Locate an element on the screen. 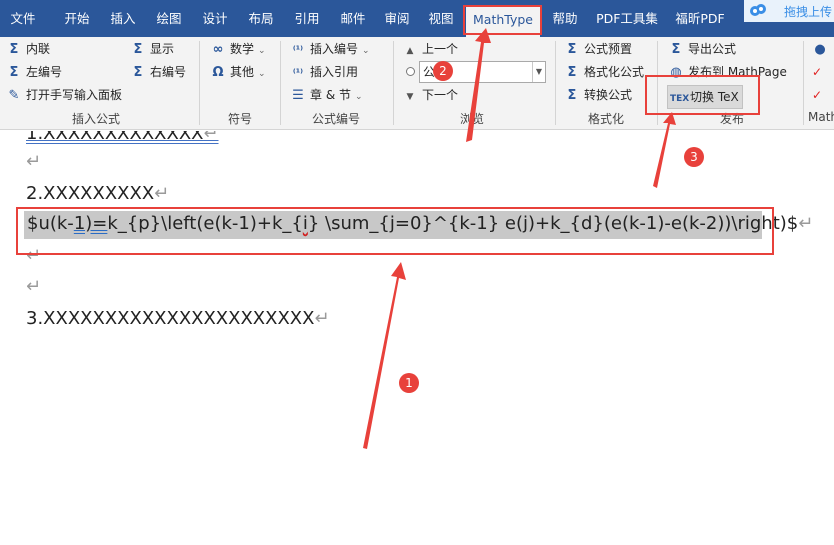 This screenshot has height=545, width=834. insert-number-dropdown: ⁽¹⁾ 插入编号 ⌄ is located at coordinates (330, 49).